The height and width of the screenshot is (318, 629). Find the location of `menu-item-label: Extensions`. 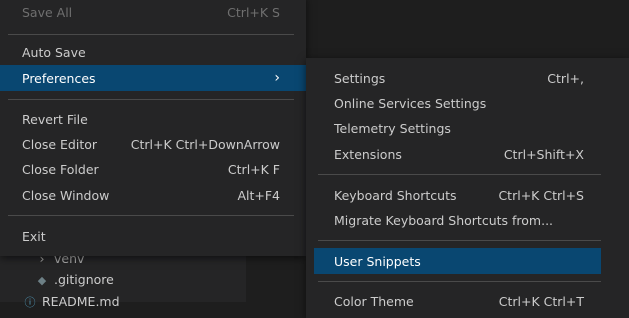

menu-item-label: Extensions is located at coordinates (368, 154).